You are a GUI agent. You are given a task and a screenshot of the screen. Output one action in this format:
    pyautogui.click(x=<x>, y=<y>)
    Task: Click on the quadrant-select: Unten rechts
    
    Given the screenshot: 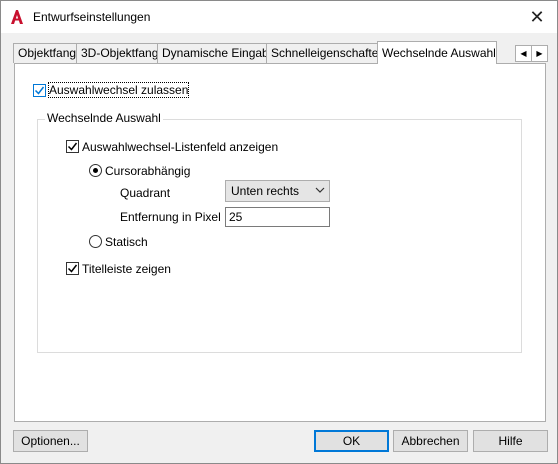 What is the action you would take?
    pyautogui.click(x=277, y=191)
    